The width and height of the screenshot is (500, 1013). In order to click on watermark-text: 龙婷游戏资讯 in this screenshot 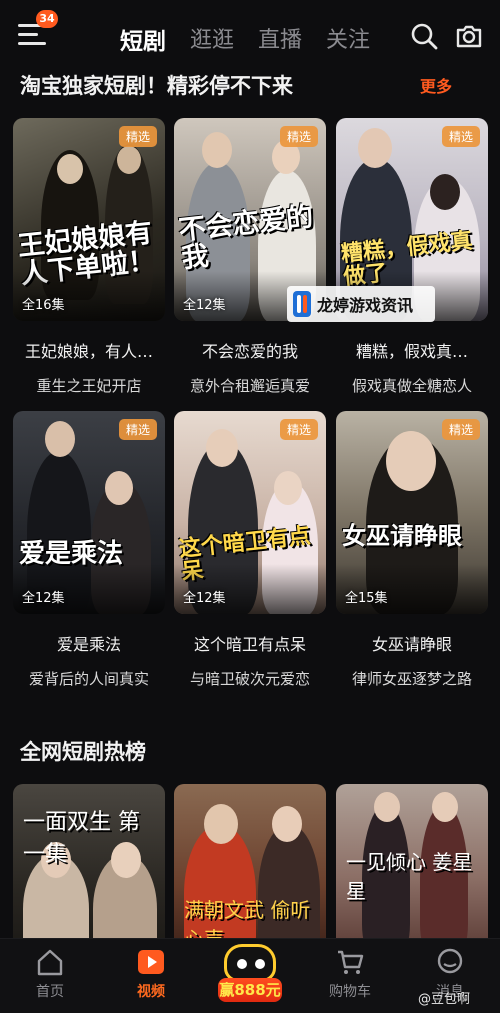, I will do `click(365, 305)`.